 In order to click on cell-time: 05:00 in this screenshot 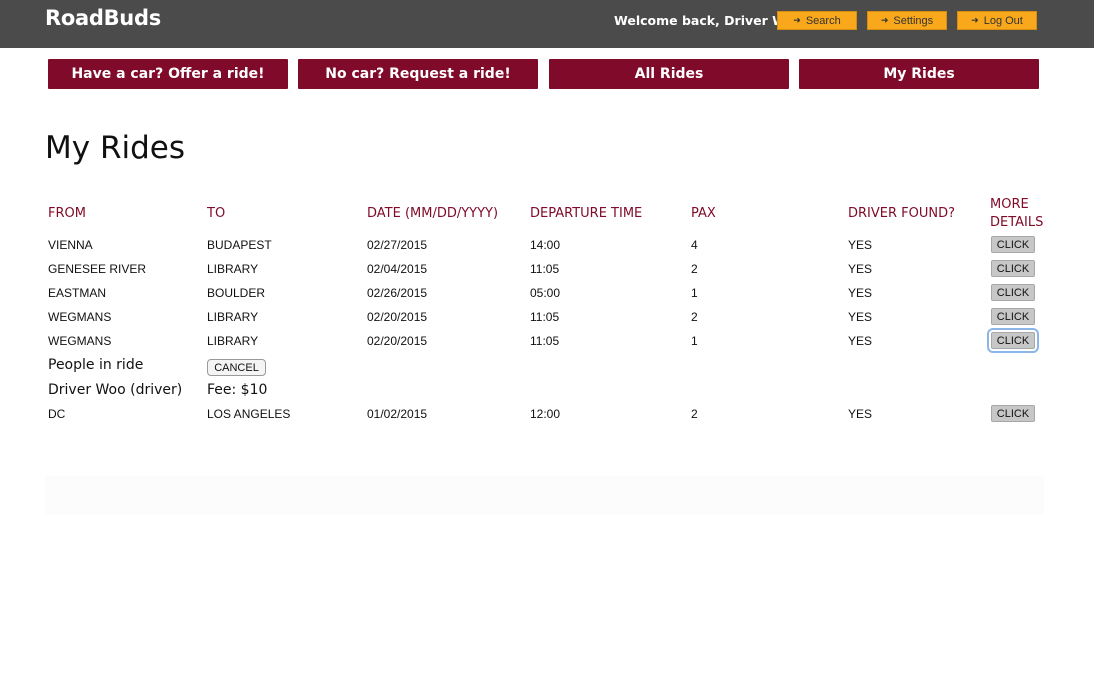, I will do `click(545, 293)`.